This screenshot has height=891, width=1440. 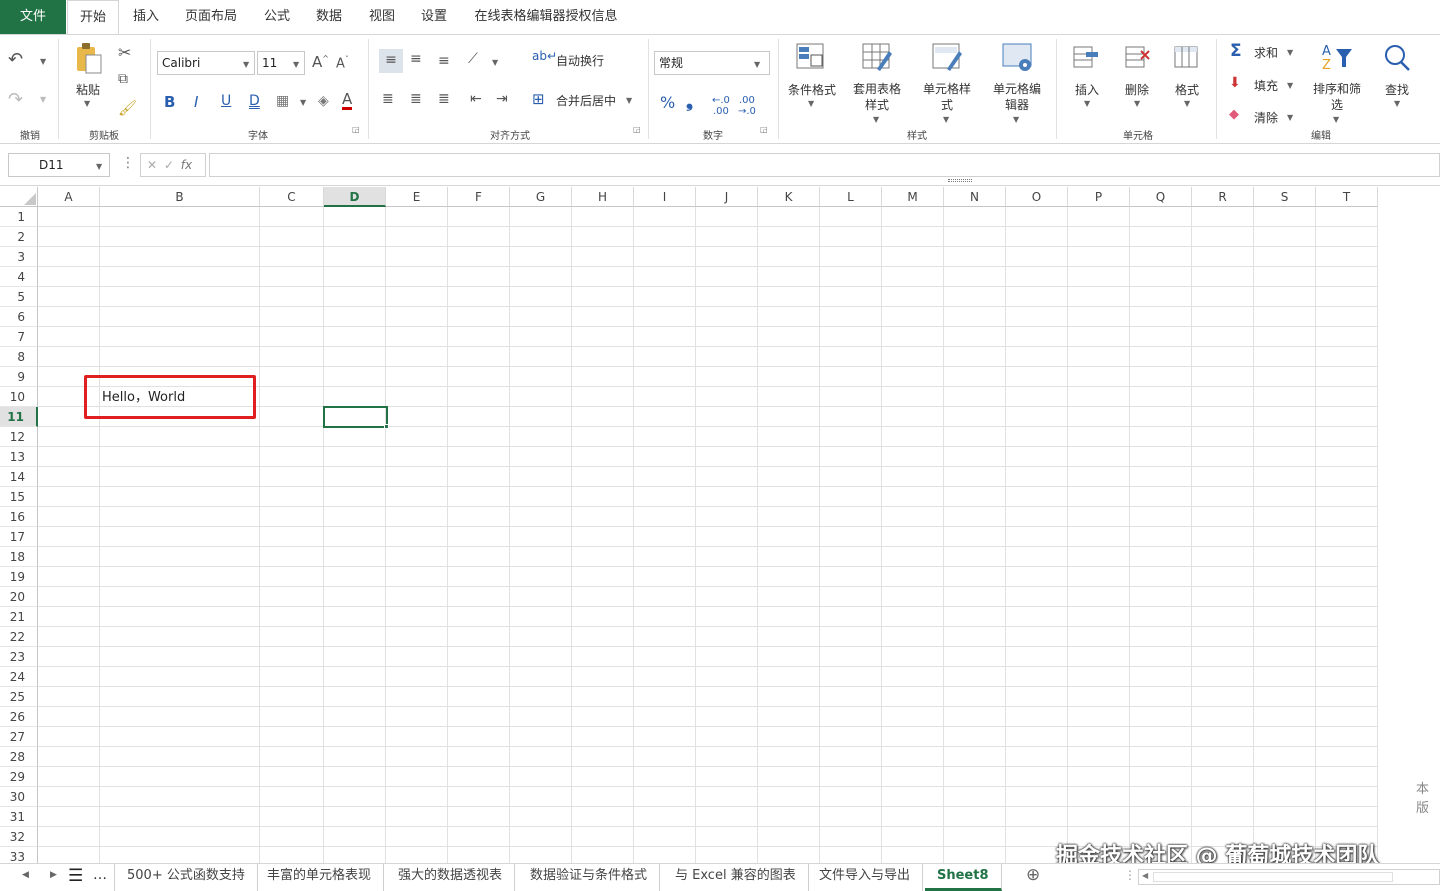 I want to click on sheet-tab-formulas: 500+ 公式函数支持, so click(x=186, y=877).